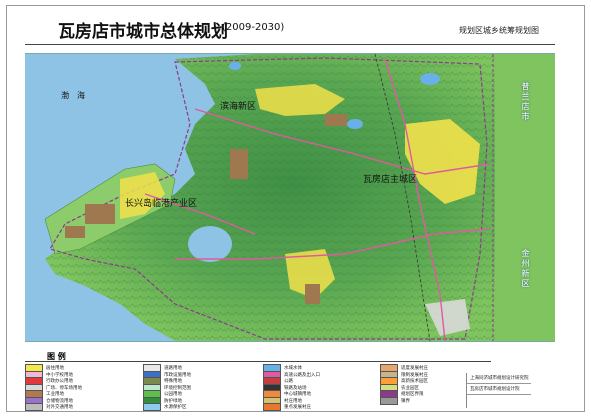 The width and height of the screenshot is (591, 417). I want to click on legend-item: 重点发展村庄, so click(287, 407).